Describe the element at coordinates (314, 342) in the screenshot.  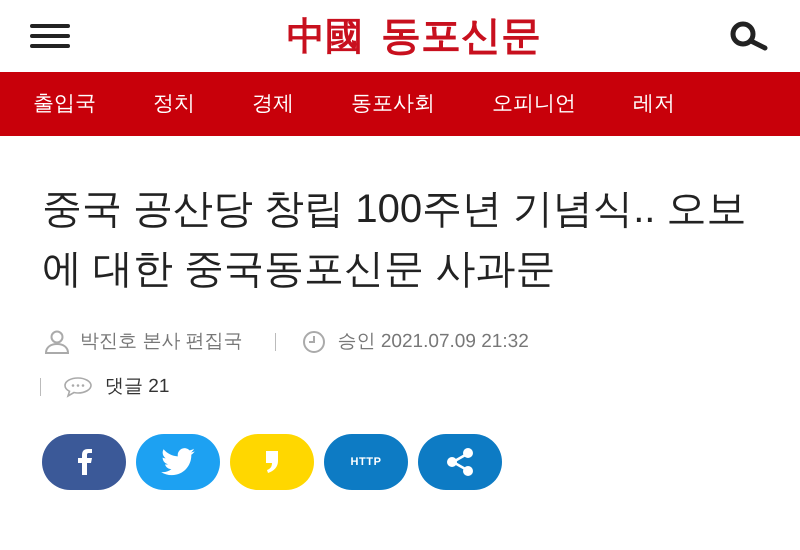
I see `clock-icon` at that location.